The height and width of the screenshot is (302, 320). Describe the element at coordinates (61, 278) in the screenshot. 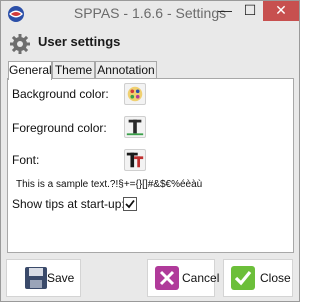

I see `save-button-label: Save` at that location.